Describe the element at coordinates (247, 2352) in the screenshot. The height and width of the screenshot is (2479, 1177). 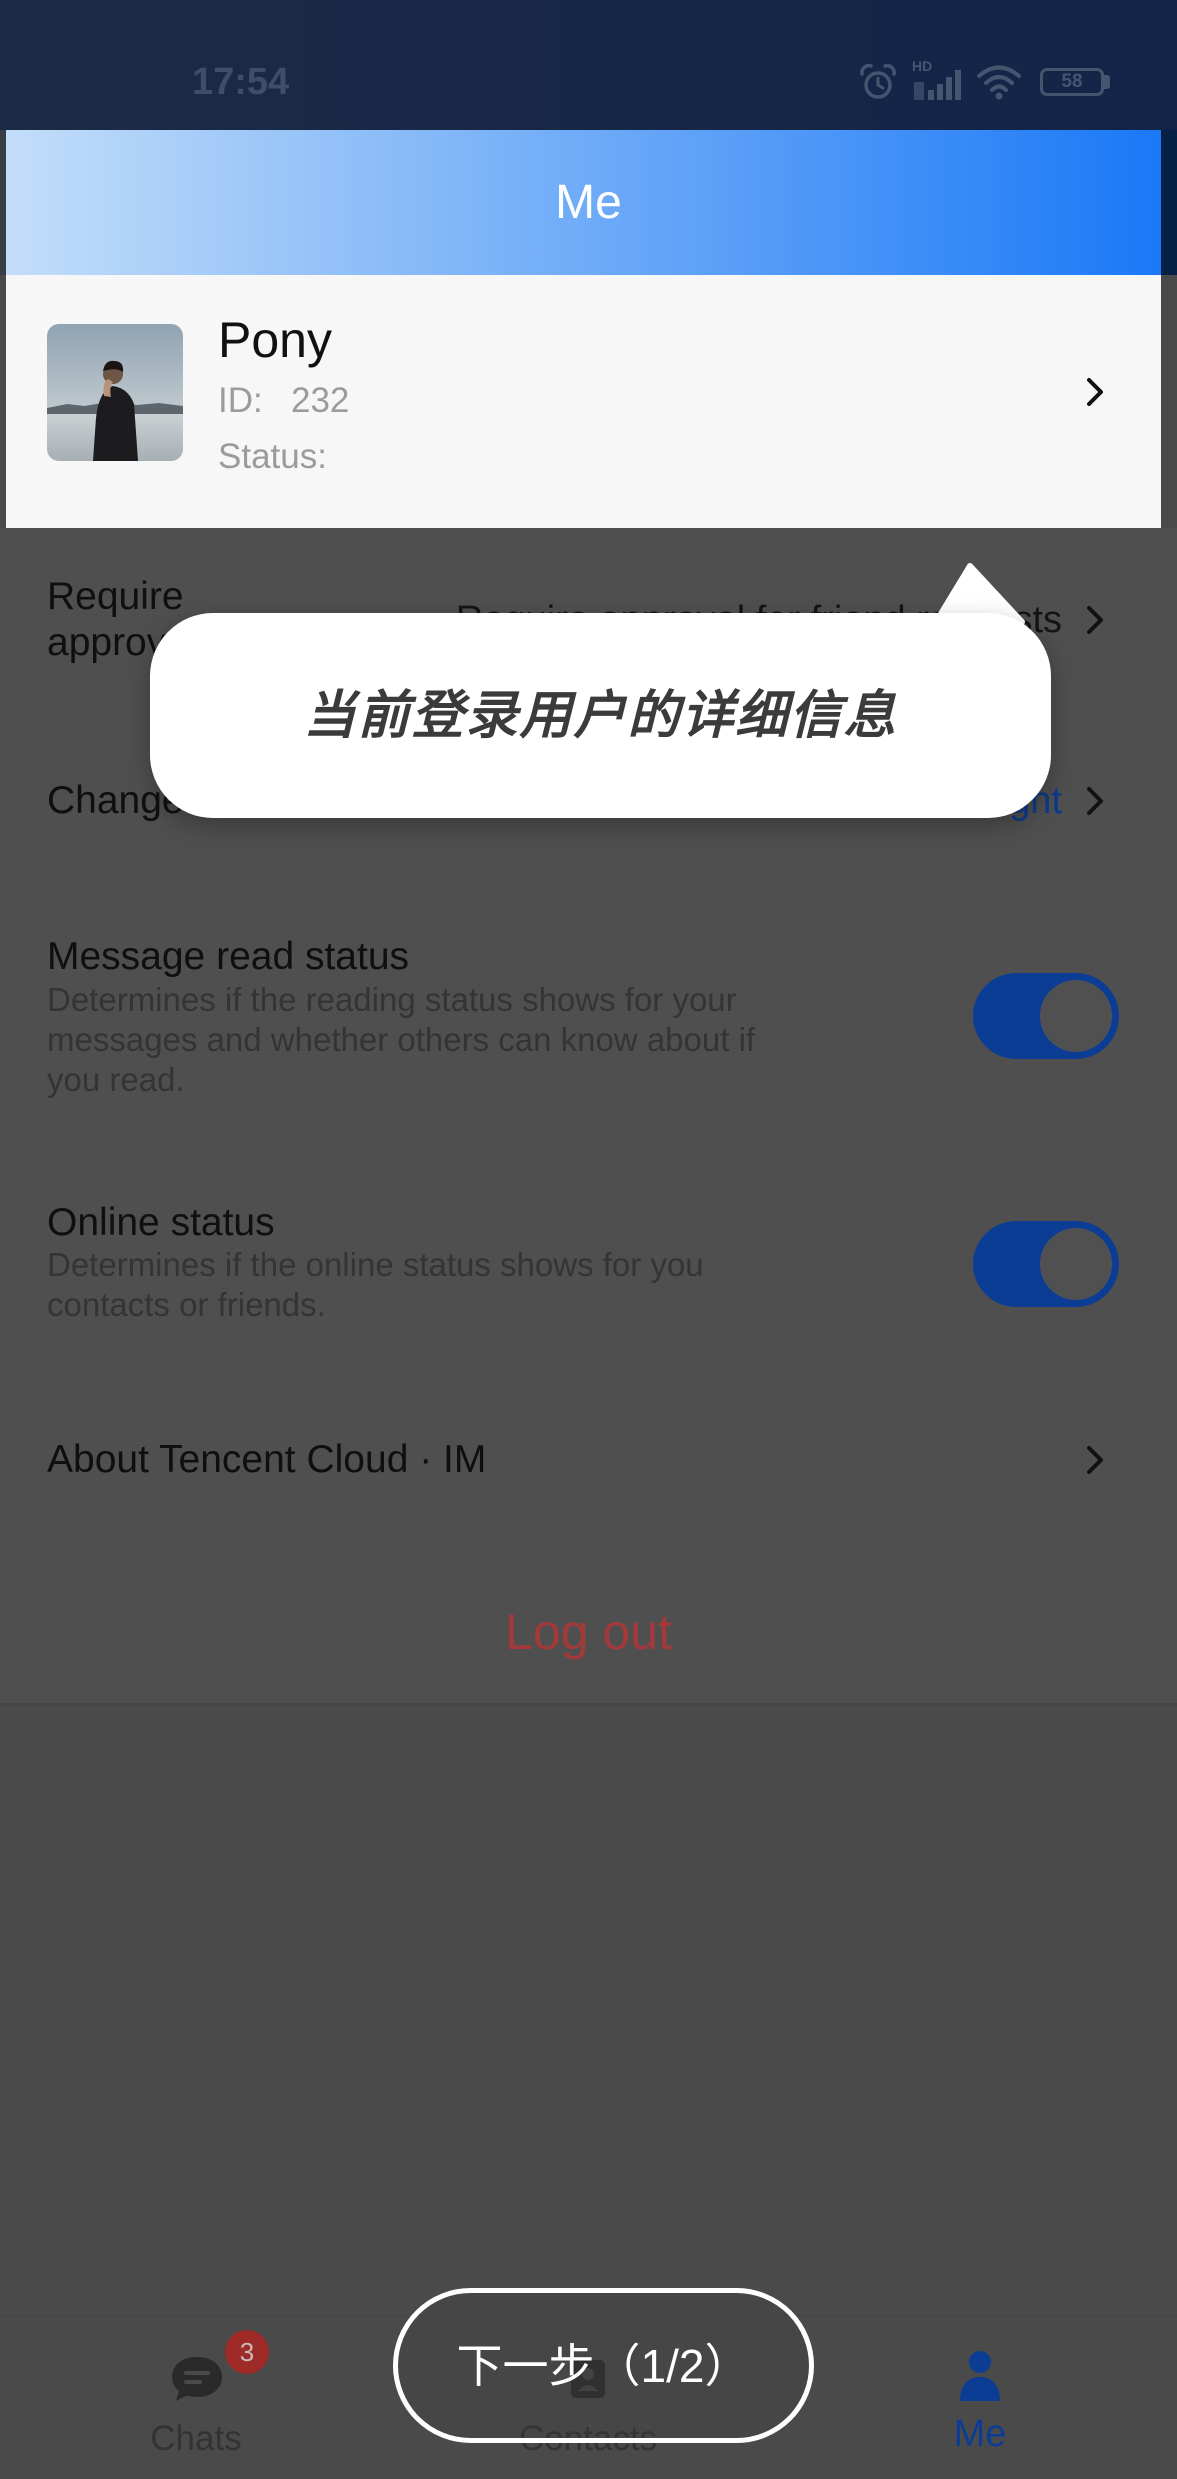
I see `unread-badge: 3` at that location.